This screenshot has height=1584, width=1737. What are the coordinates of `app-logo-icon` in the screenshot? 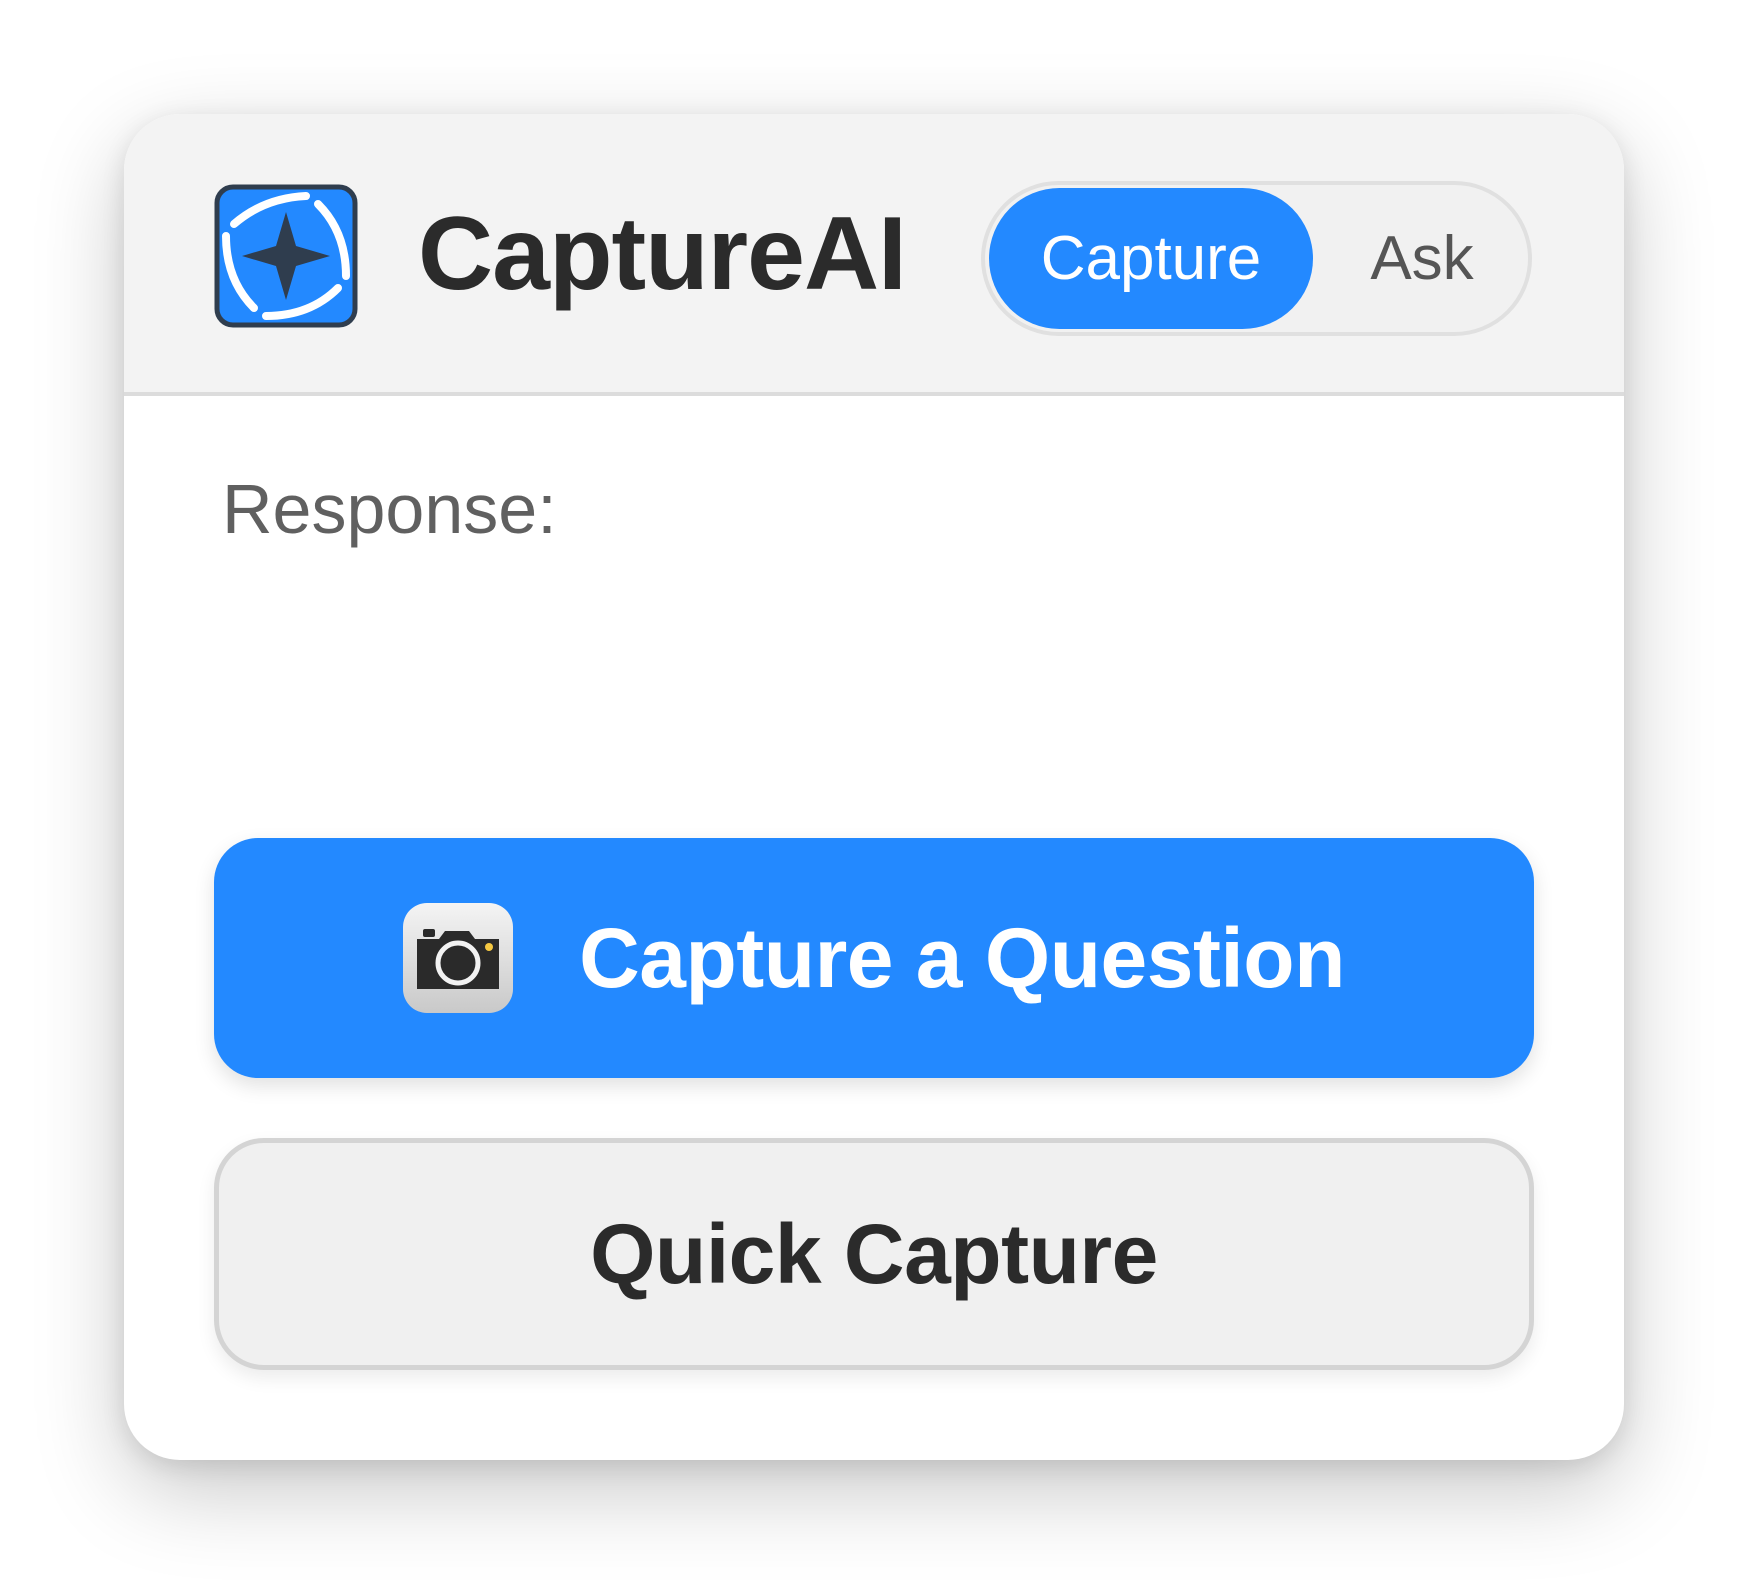 It's located at (286, 256).